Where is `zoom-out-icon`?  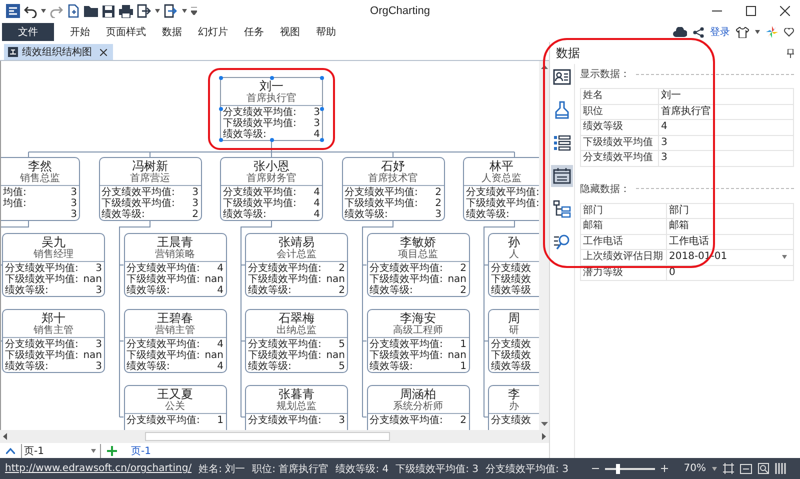
zoom-out-icon is located at coordinates (595, 468).